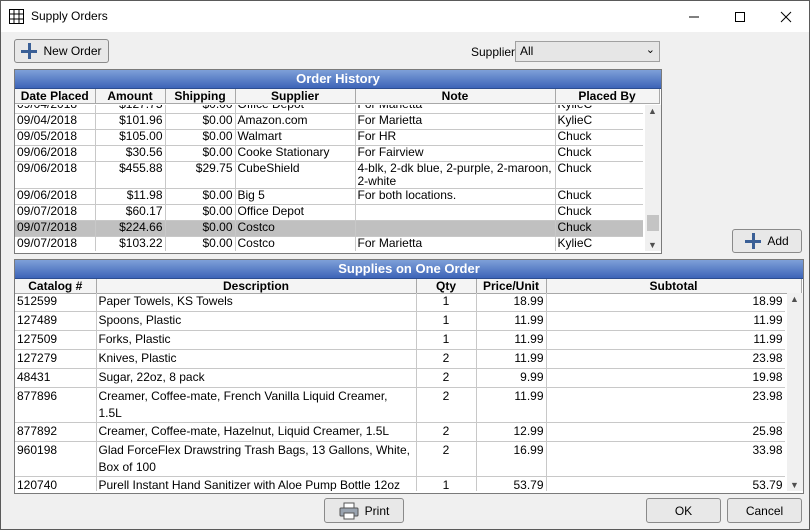 Image resolution: width=810 pixels, height=530 pixels. What do you see at coordinates (55, 121) in the screenshot?
I see `order-history-cell: 09/04/2018` at bounding box center [55, 121].